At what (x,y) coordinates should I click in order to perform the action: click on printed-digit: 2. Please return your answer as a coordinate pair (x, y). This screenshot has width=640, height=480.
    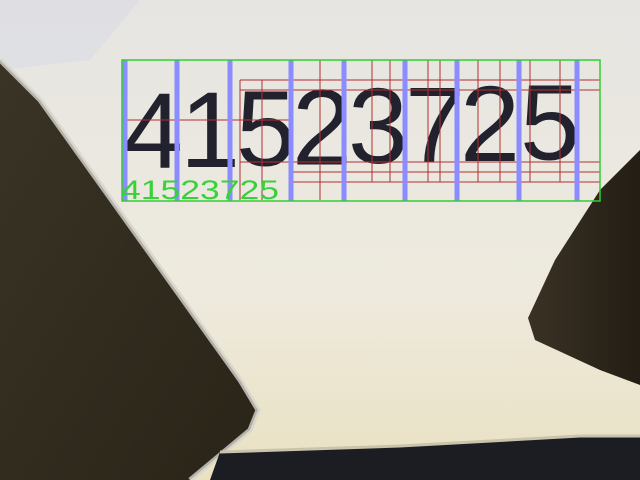
    Looking at the image, I should click on (490, 123).